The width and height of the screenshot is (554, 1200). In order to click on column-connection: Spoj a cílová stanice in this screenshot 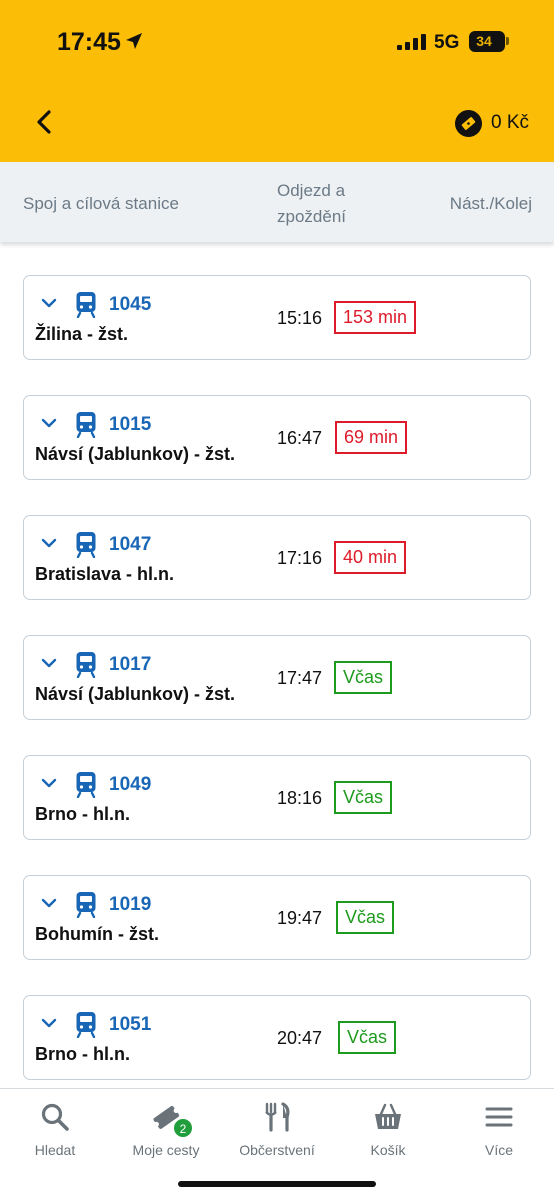, I will do `click(101, 203)`.